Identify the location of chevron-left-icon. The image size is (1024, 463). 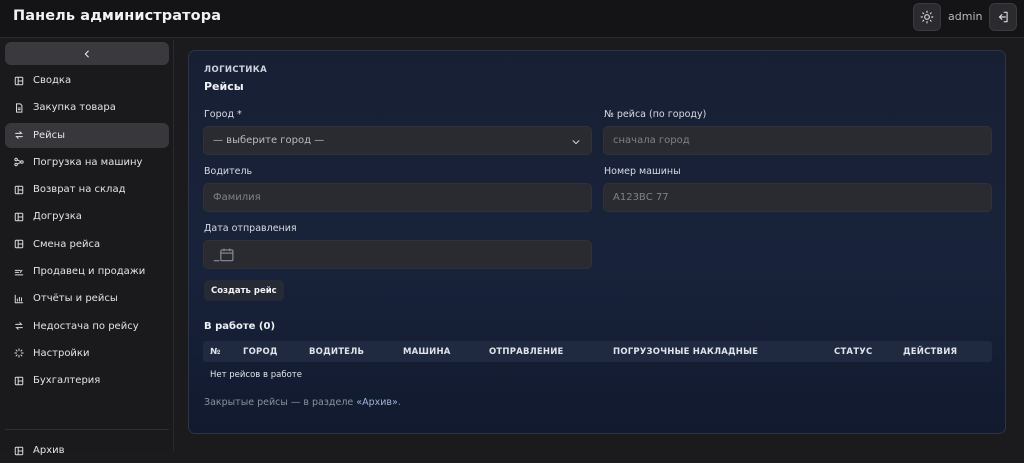
(86, 53).